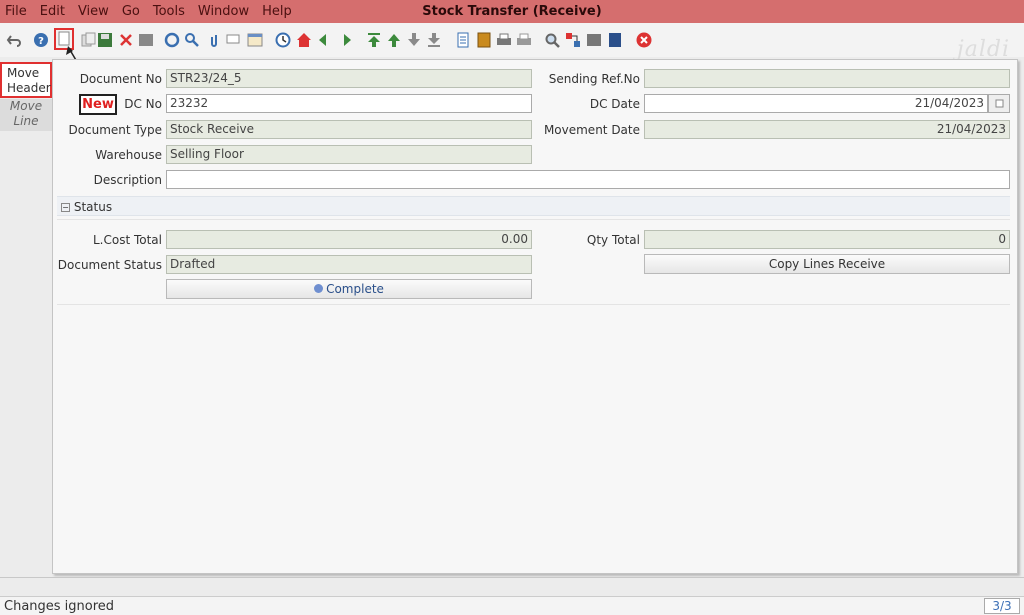  I want to click on complete-button: Complete, so click(349, 289).